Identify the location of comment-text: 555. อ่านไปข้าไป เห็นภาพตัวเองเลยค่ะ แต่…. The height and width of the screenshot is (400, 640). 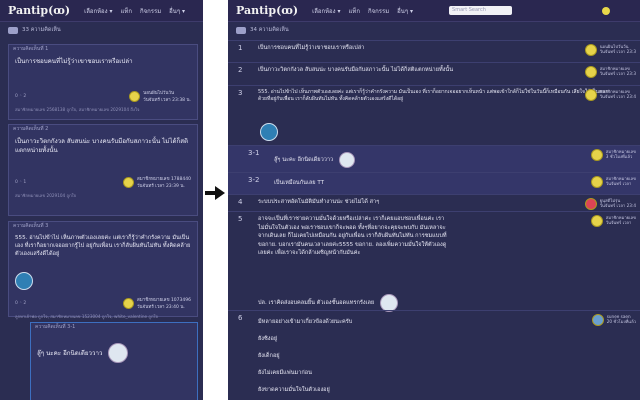
(433, 95).